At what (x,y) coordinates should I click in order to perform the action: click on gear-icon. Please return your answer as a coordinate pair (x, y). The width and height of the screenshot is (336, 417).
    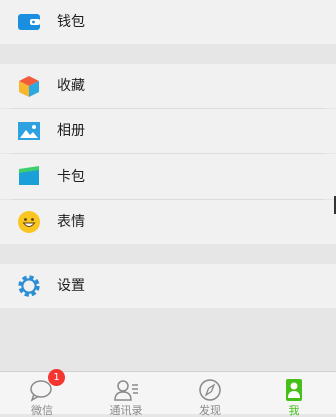
    Looking at the image, I should click on (29, 286).